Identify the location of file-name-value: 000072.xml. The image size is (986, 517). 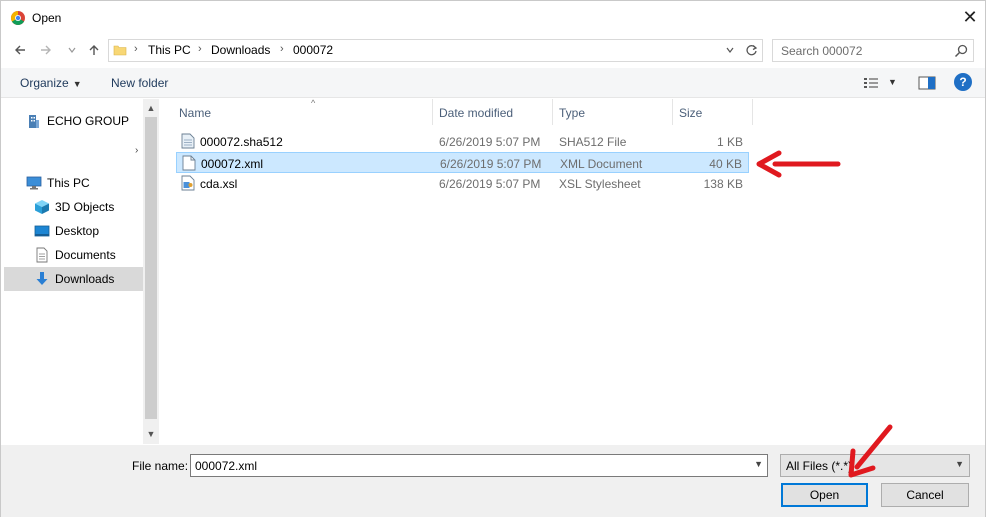
(226, 466).